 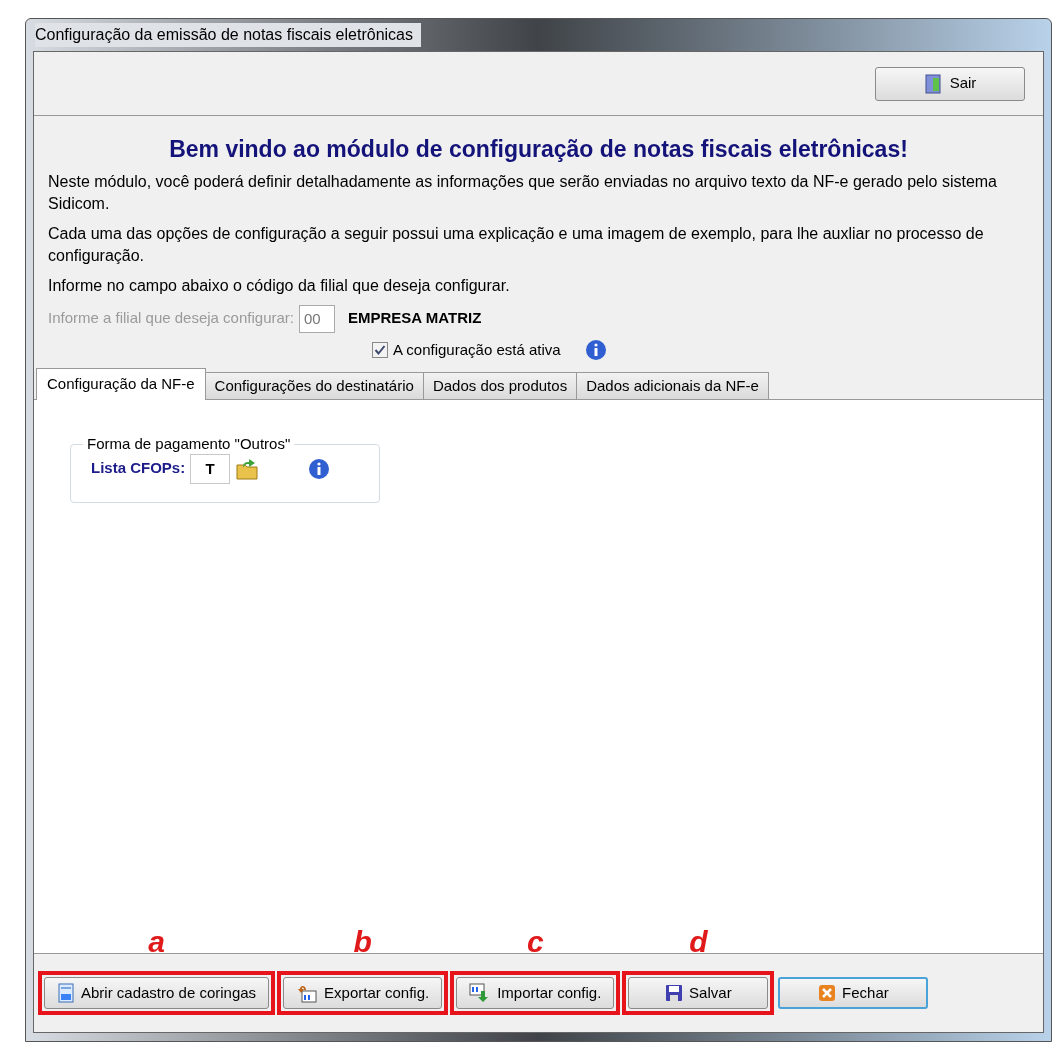 I want to click on export-button: Exportar config., so click(x=363, y=993).